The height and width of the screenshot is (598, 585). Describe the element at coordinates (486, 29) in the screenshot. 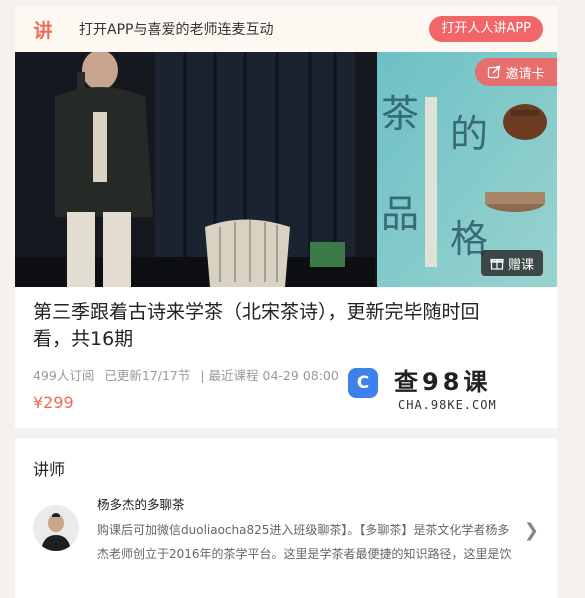

I see `open-app-button: 打开人人讲APP` at that location.